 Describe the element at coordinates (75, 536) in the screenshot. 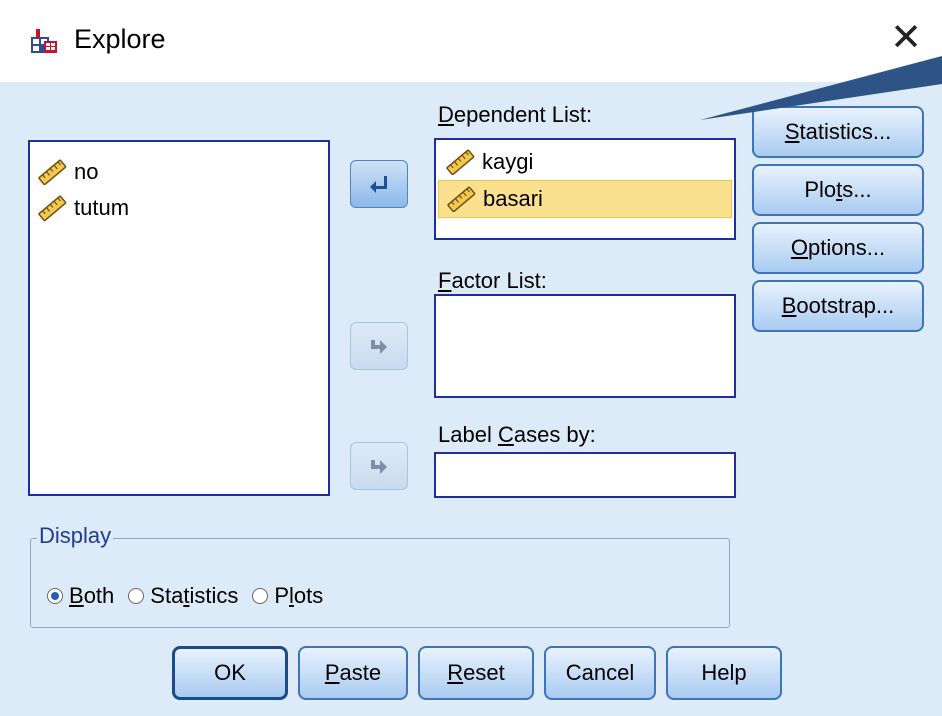

I see `display-legend: Display` at that location.